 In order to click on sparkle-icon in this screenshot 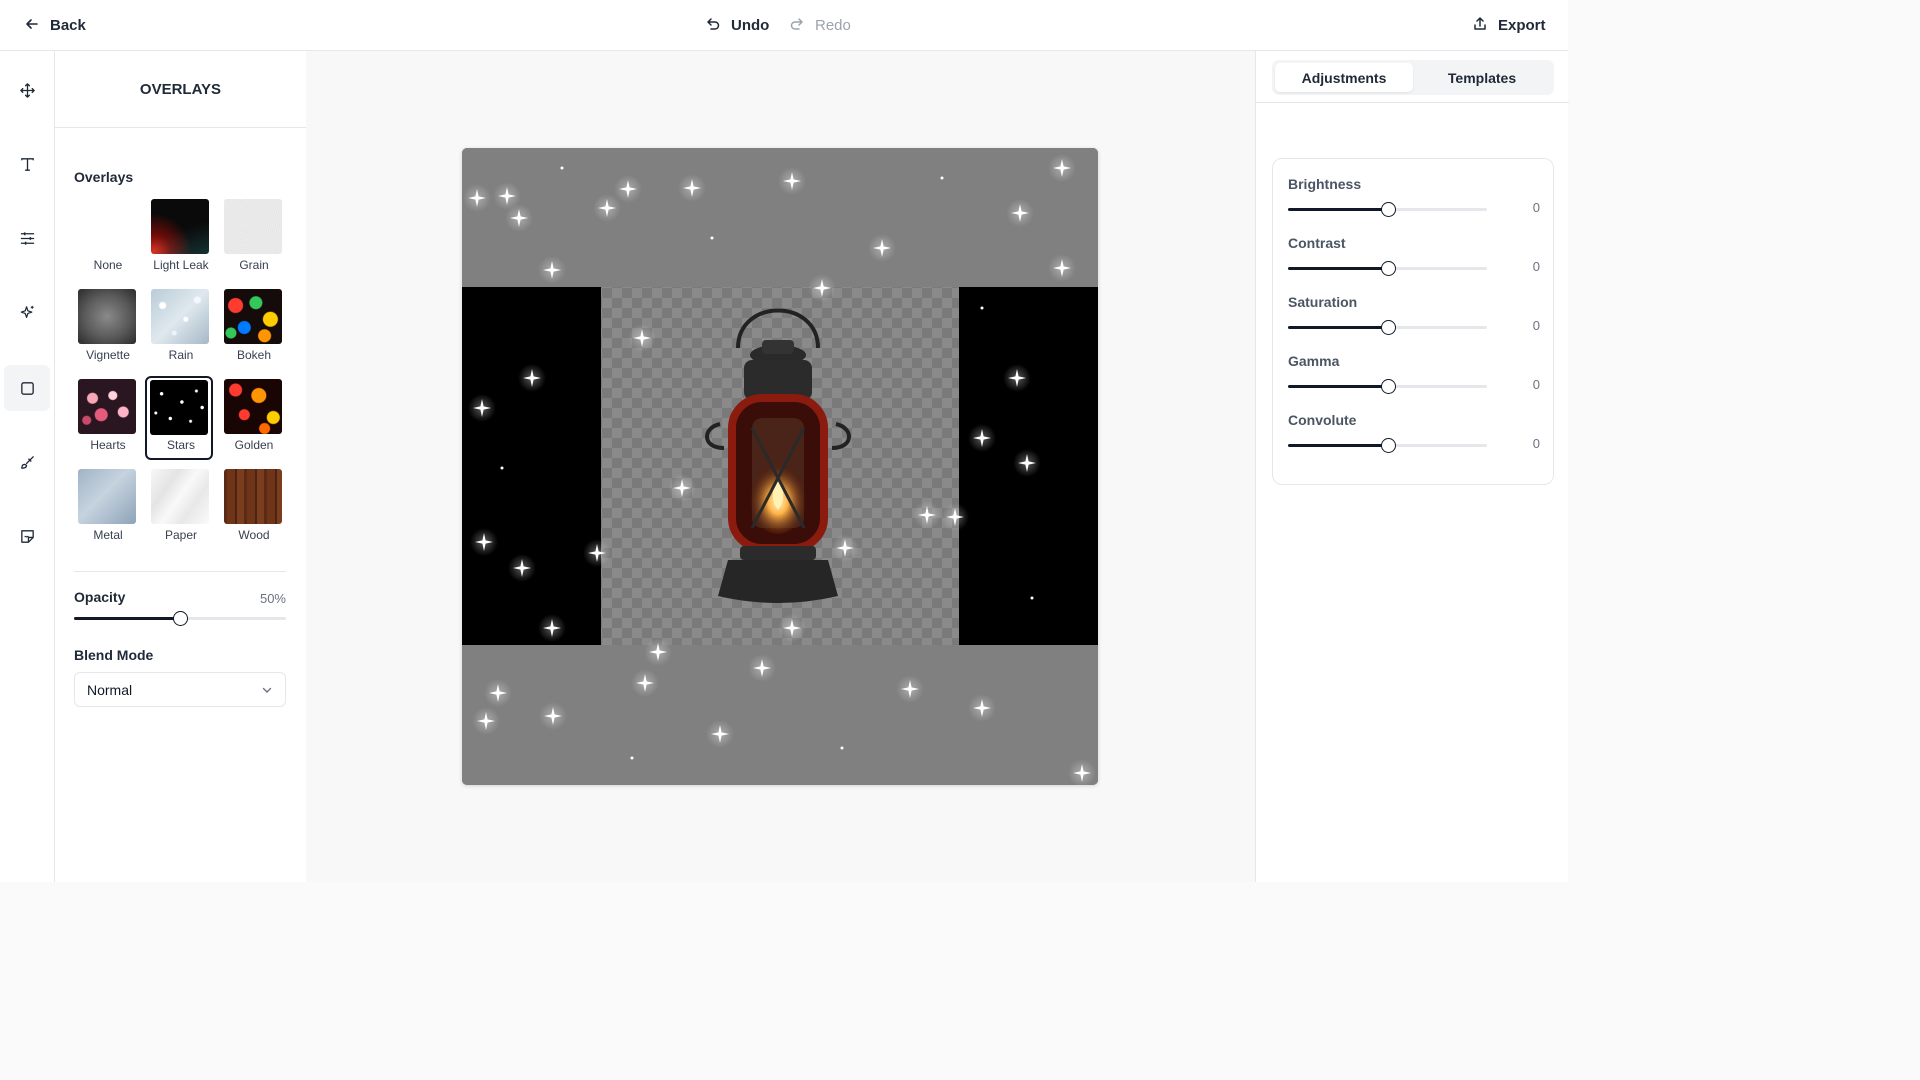, I will do `click(27, 311)`.